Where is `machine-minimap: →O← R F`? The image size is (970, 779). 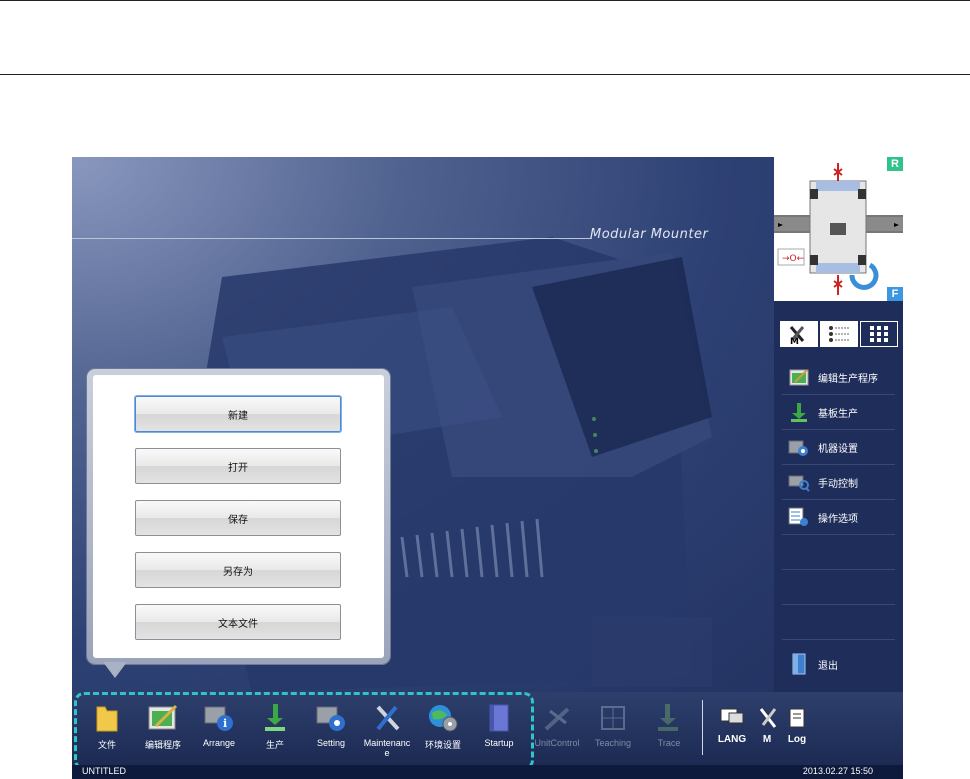 machine-minimap: →O← R F is located at coordinates (838, 229).